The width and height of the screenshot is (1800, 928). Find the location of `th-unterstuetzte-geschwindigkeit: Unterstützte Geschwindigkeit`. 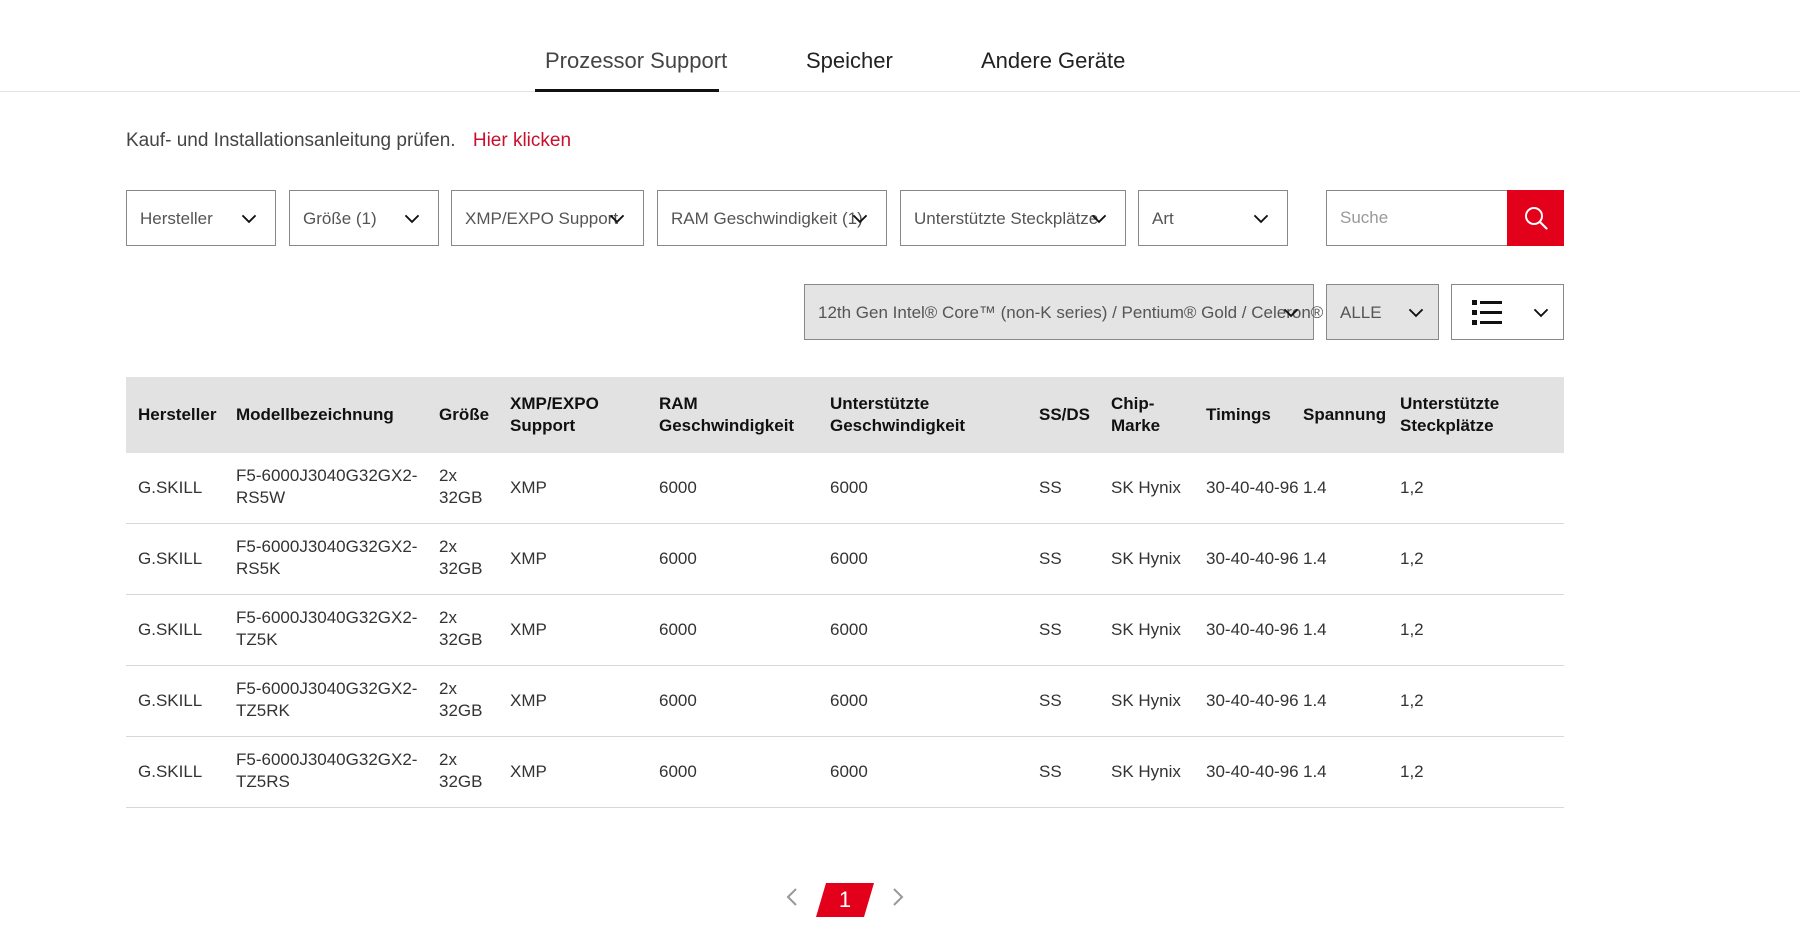

th-unterstuetzte-geschwindigkeit: Unterstützte Geschwindigkeit is located at coordinates (897, 415).